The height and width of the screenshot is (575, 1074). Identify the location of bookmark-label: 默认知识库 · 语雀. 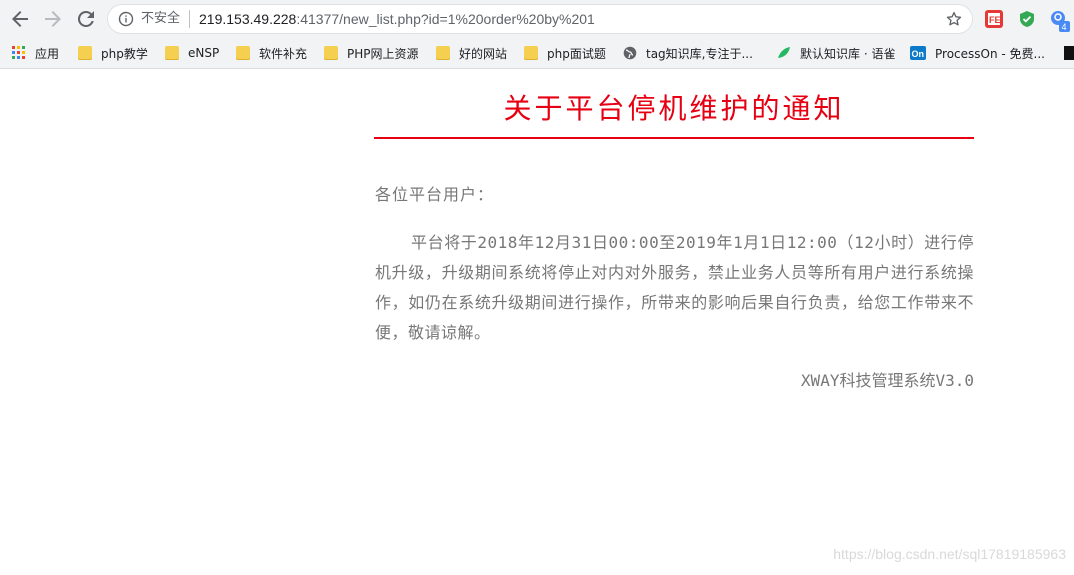
(848, 53).